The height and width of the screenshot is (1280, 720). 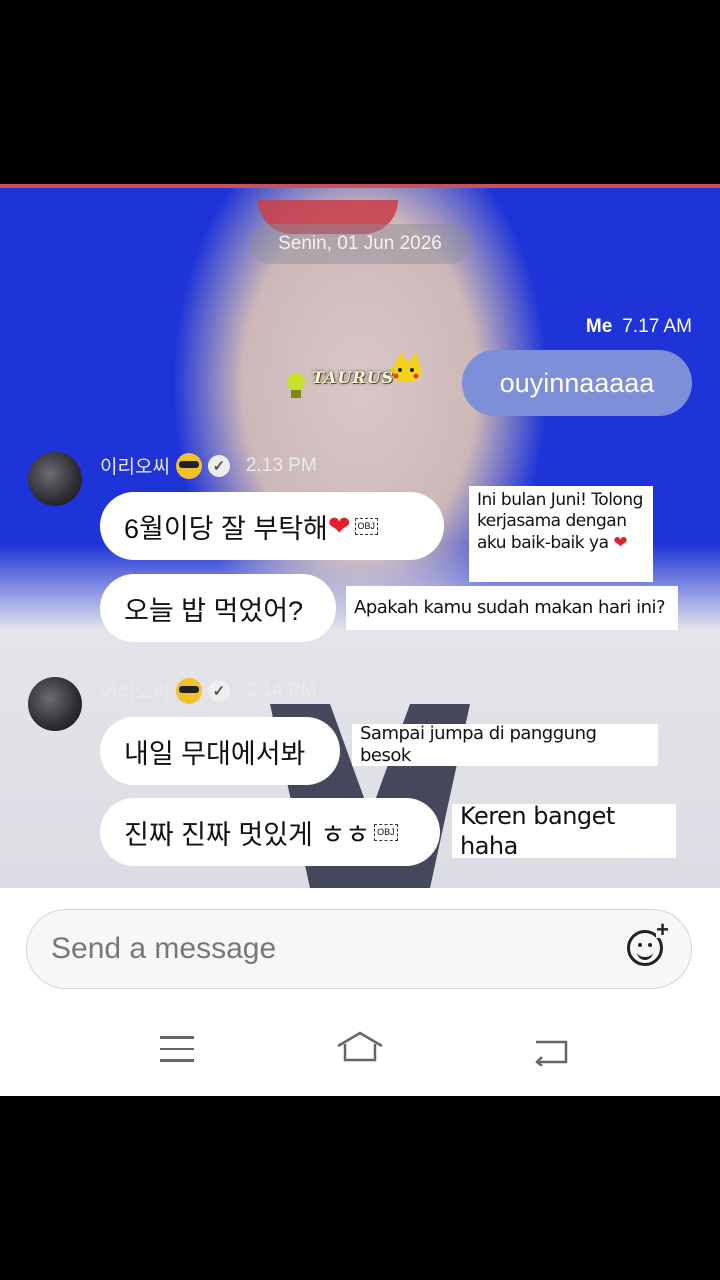 I want to click on message-text: 진짜 진짜 멋있게 ㅎㅎ, so click(x=247, y=834).